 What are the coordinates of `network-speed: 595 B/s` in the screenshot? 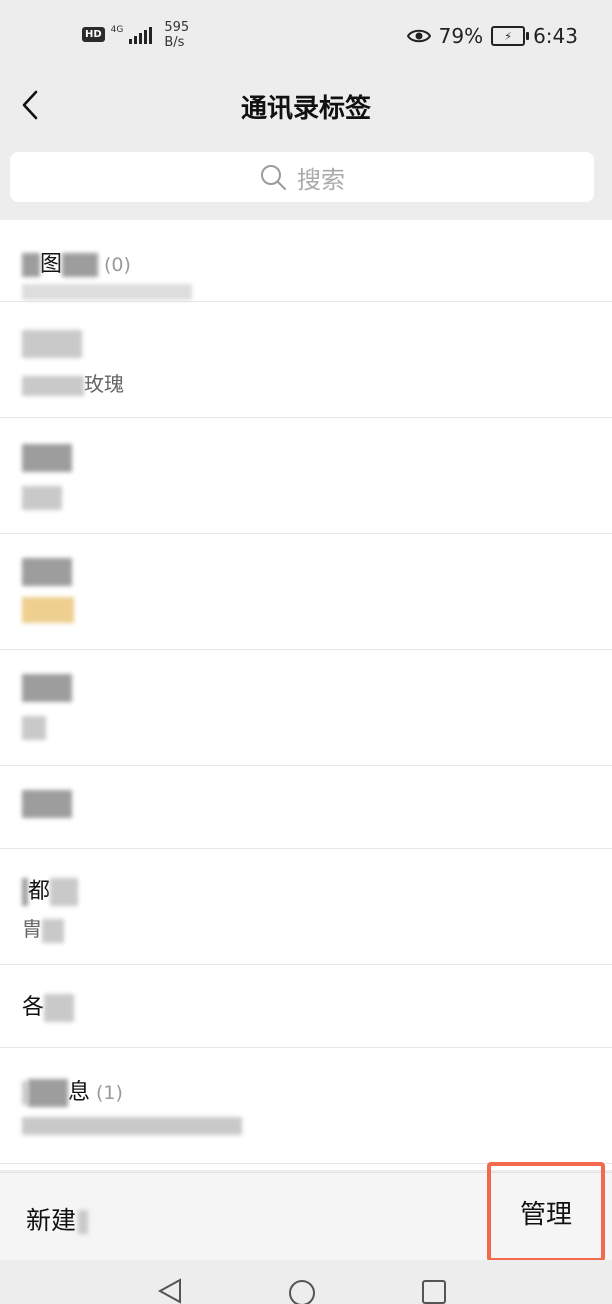 It's located at (176, 35).